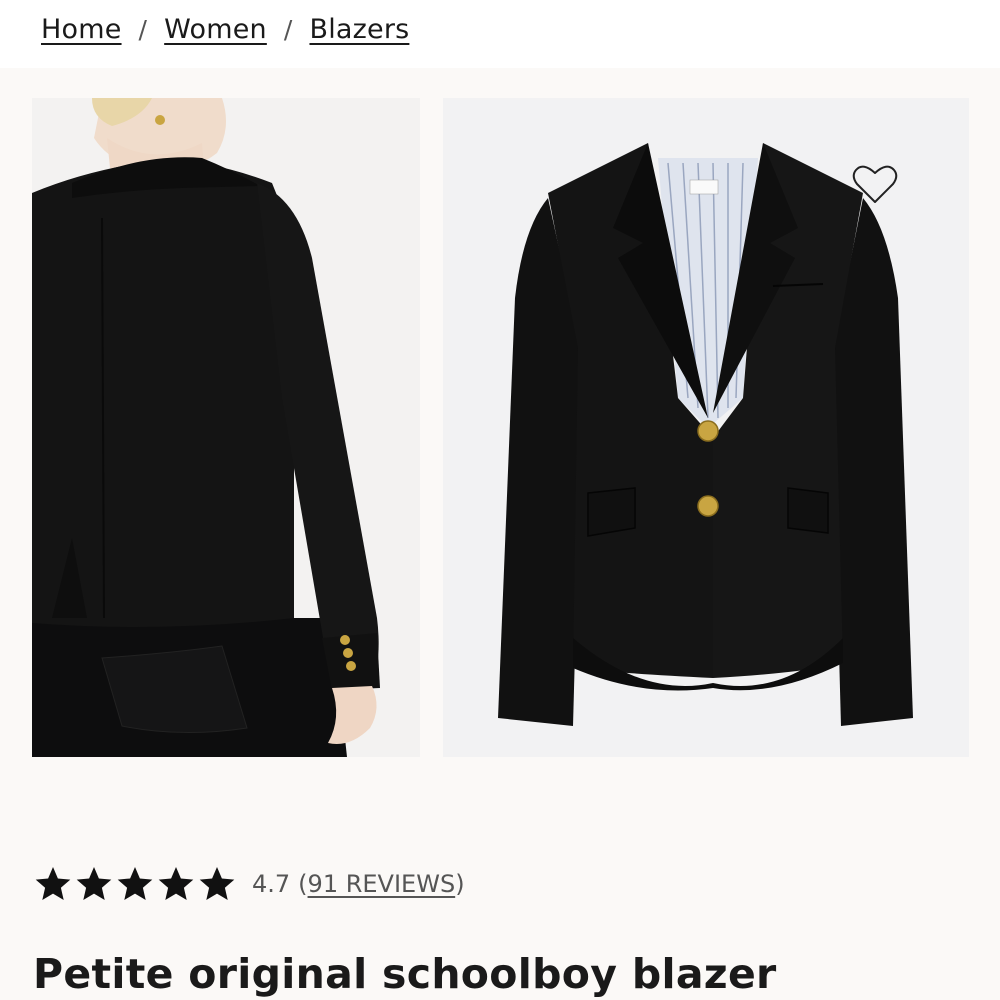 Image resolution: width=1000 pixels, height=1000 pixels. Describe the element at coordinates (81, 29) in the screenshot. I see `breadcrumb-home: Home` at that location.